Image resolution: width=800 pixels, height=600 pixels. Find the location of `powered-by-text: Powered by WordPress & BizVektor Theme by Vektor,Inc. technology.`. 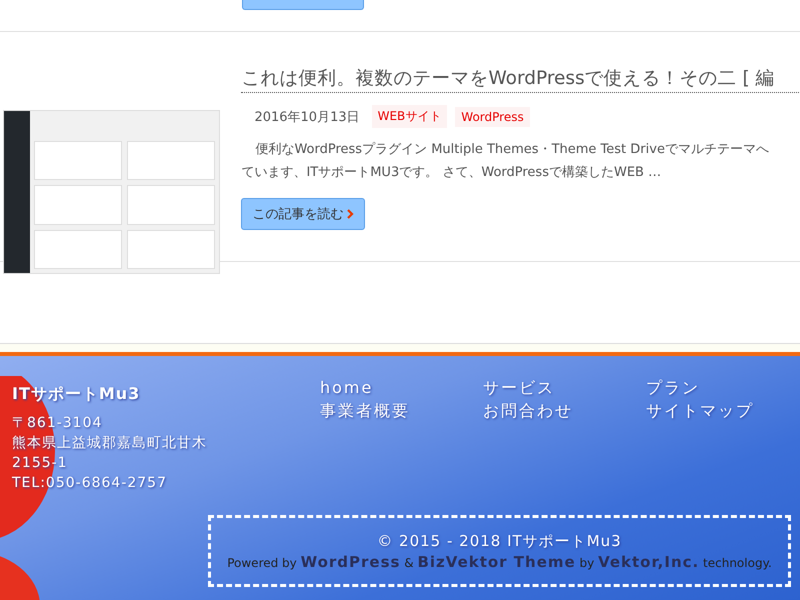

powered-by-text: Powered by WordPress & BizVektor Theme by Vektor,Inc. technology. is located at coordinates (499, 561).